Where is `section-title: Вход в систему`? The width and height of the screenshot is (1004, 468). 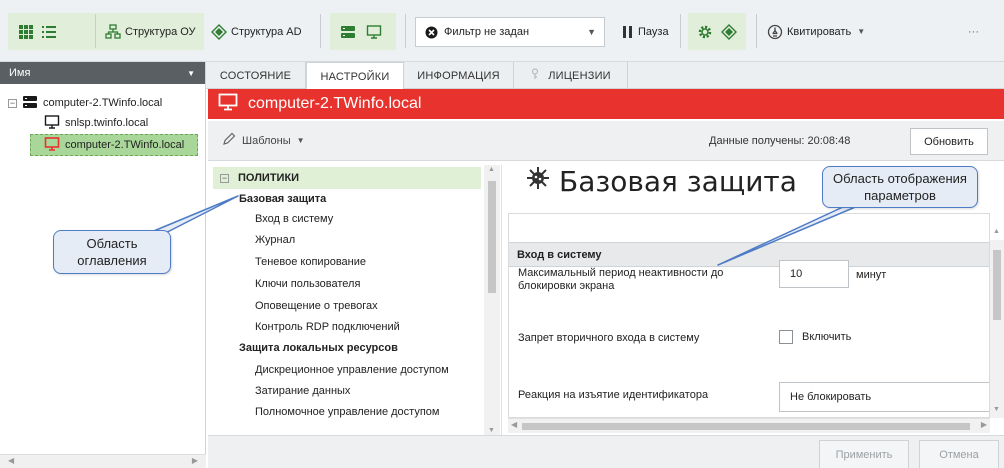 section-title: Вход в систему is located at coordinates (559, 254).